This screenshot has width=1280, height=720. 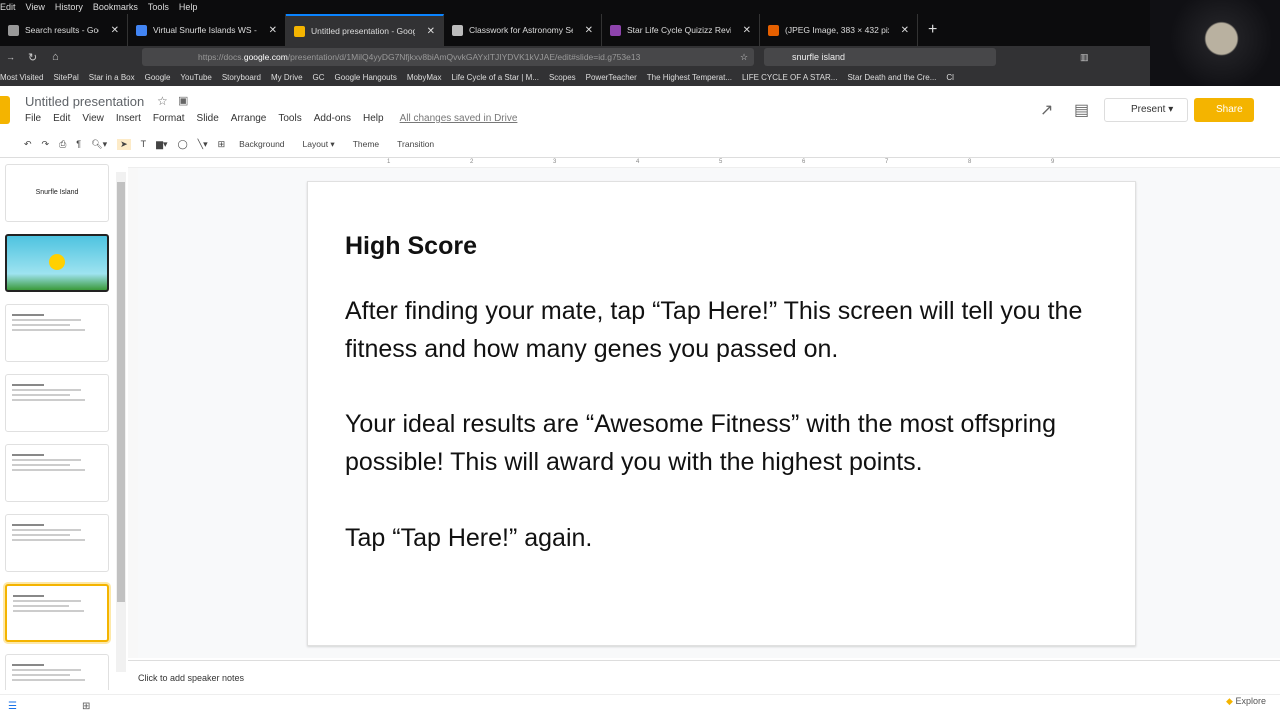 I want to click on browser-tab: (JPEG Image, 383 × 432 pixels) ✕, so click(x=839, y=30).